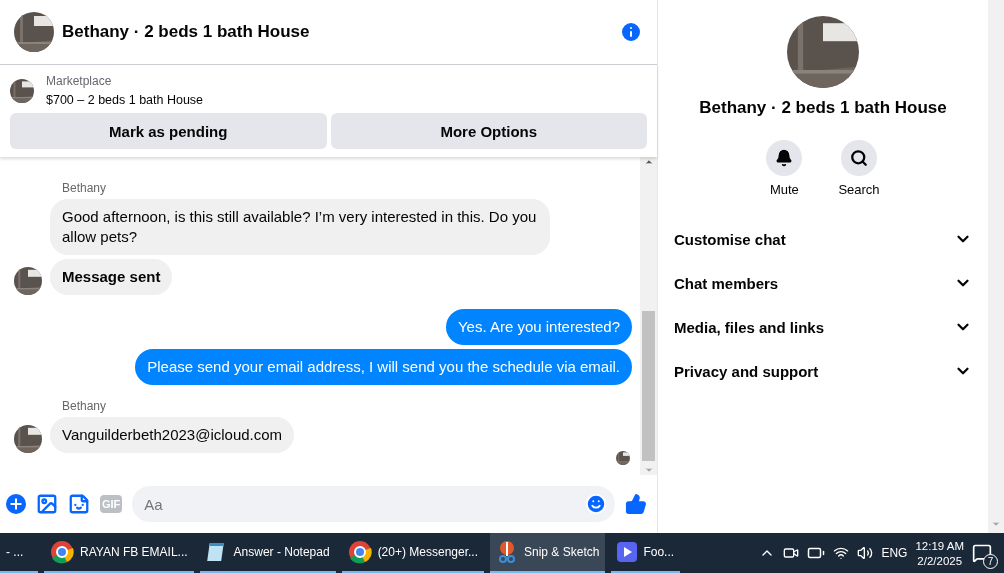  I want to click on action-button: Mark as pending, so click(168, 131).